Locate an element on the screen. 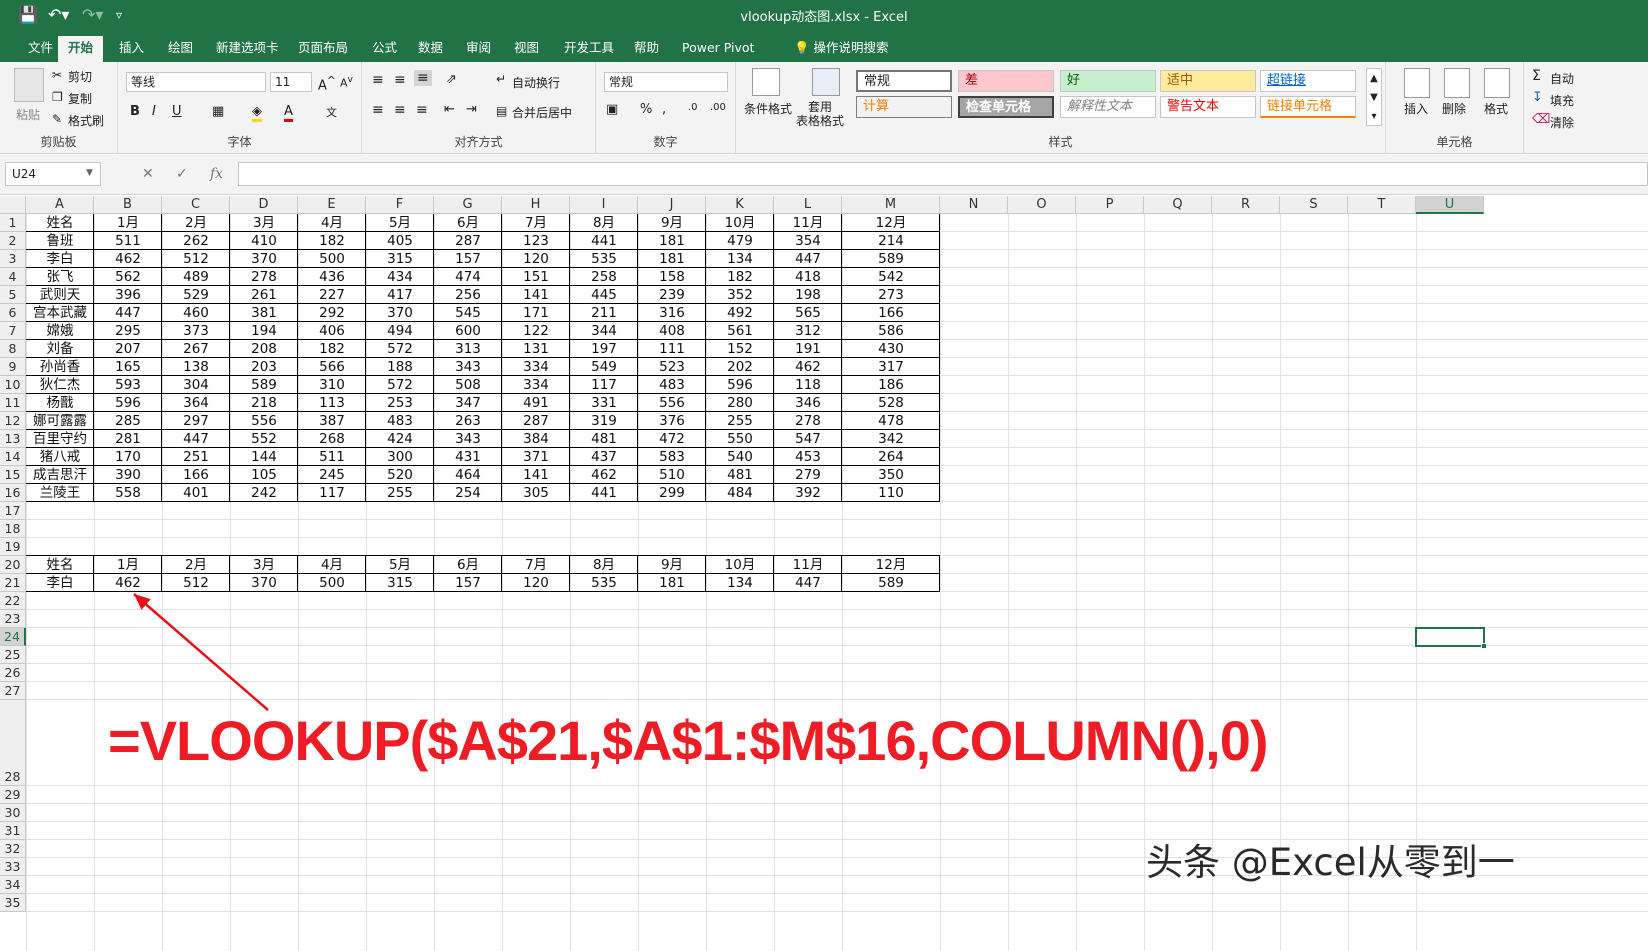  table-cell: 131 is located at coordinates (536, 349).